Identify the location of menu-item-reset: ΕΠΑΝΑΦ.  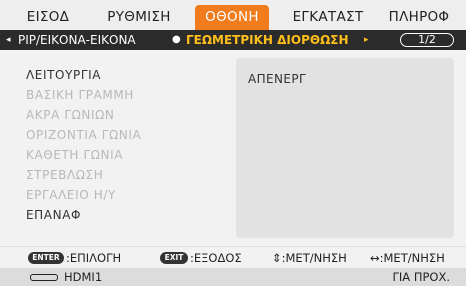
(53, 215).